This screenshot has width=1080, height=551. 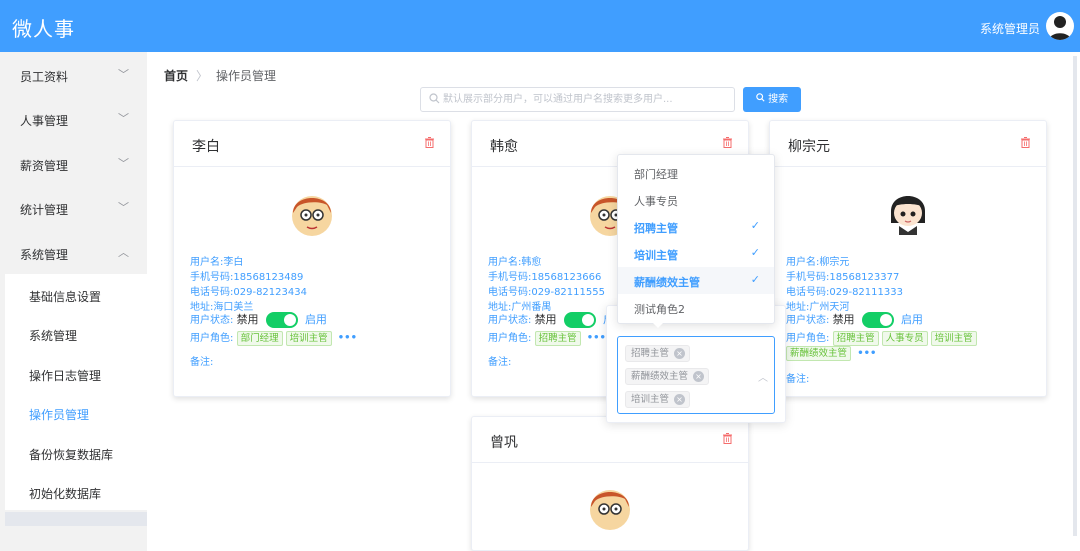 What do you see at coordinates (71, 454) in the screenshot?
I see `submenu-backup-restore: 备份恢复数据库` at bounding box center [71, 454].